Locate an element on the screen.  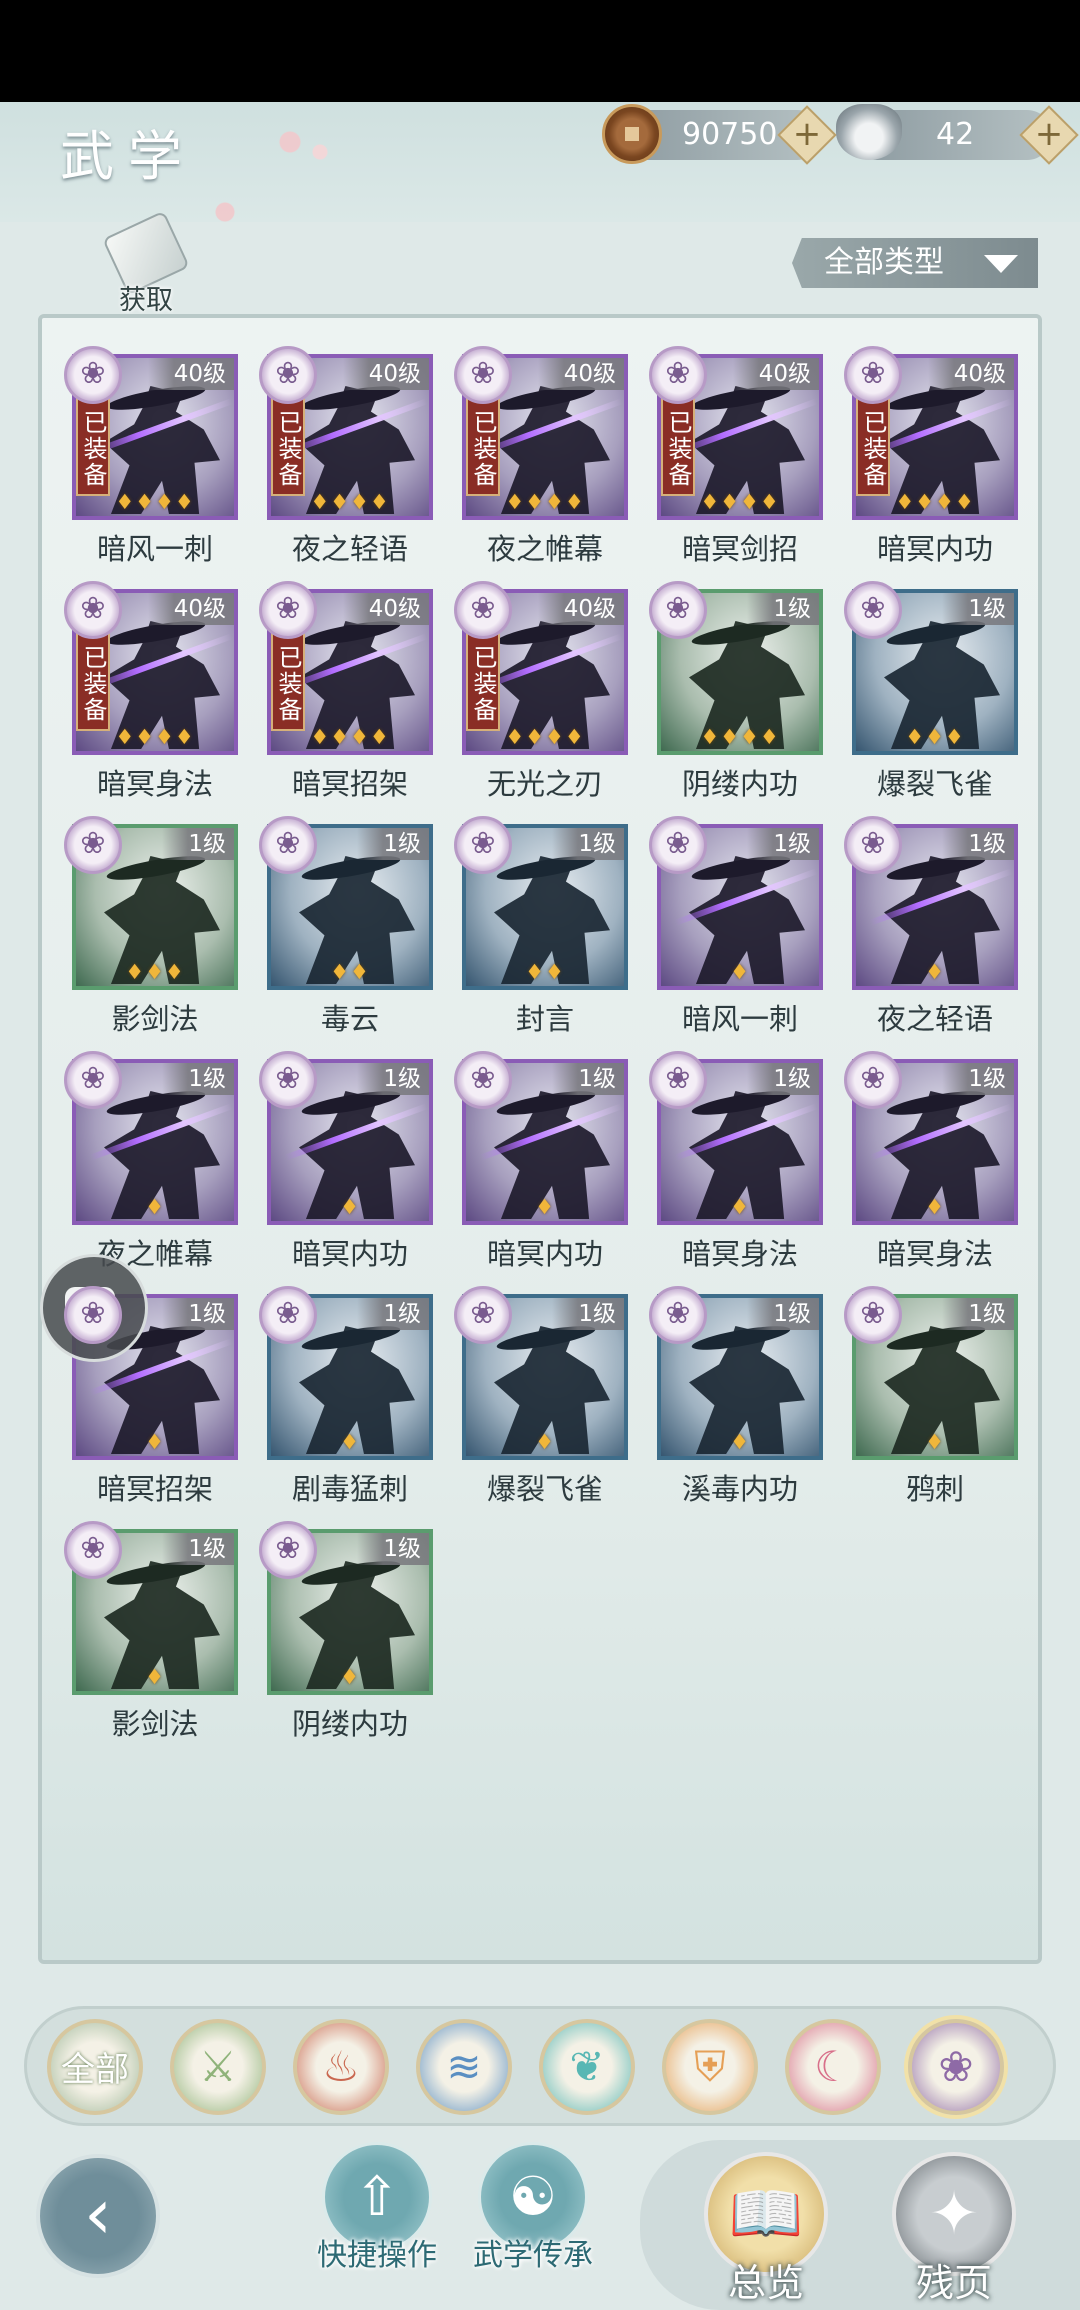
skill-item: 40级 已装备 ♦♦♦♦ ❀ 夜之轻语 is located at coordinates (346, 463).